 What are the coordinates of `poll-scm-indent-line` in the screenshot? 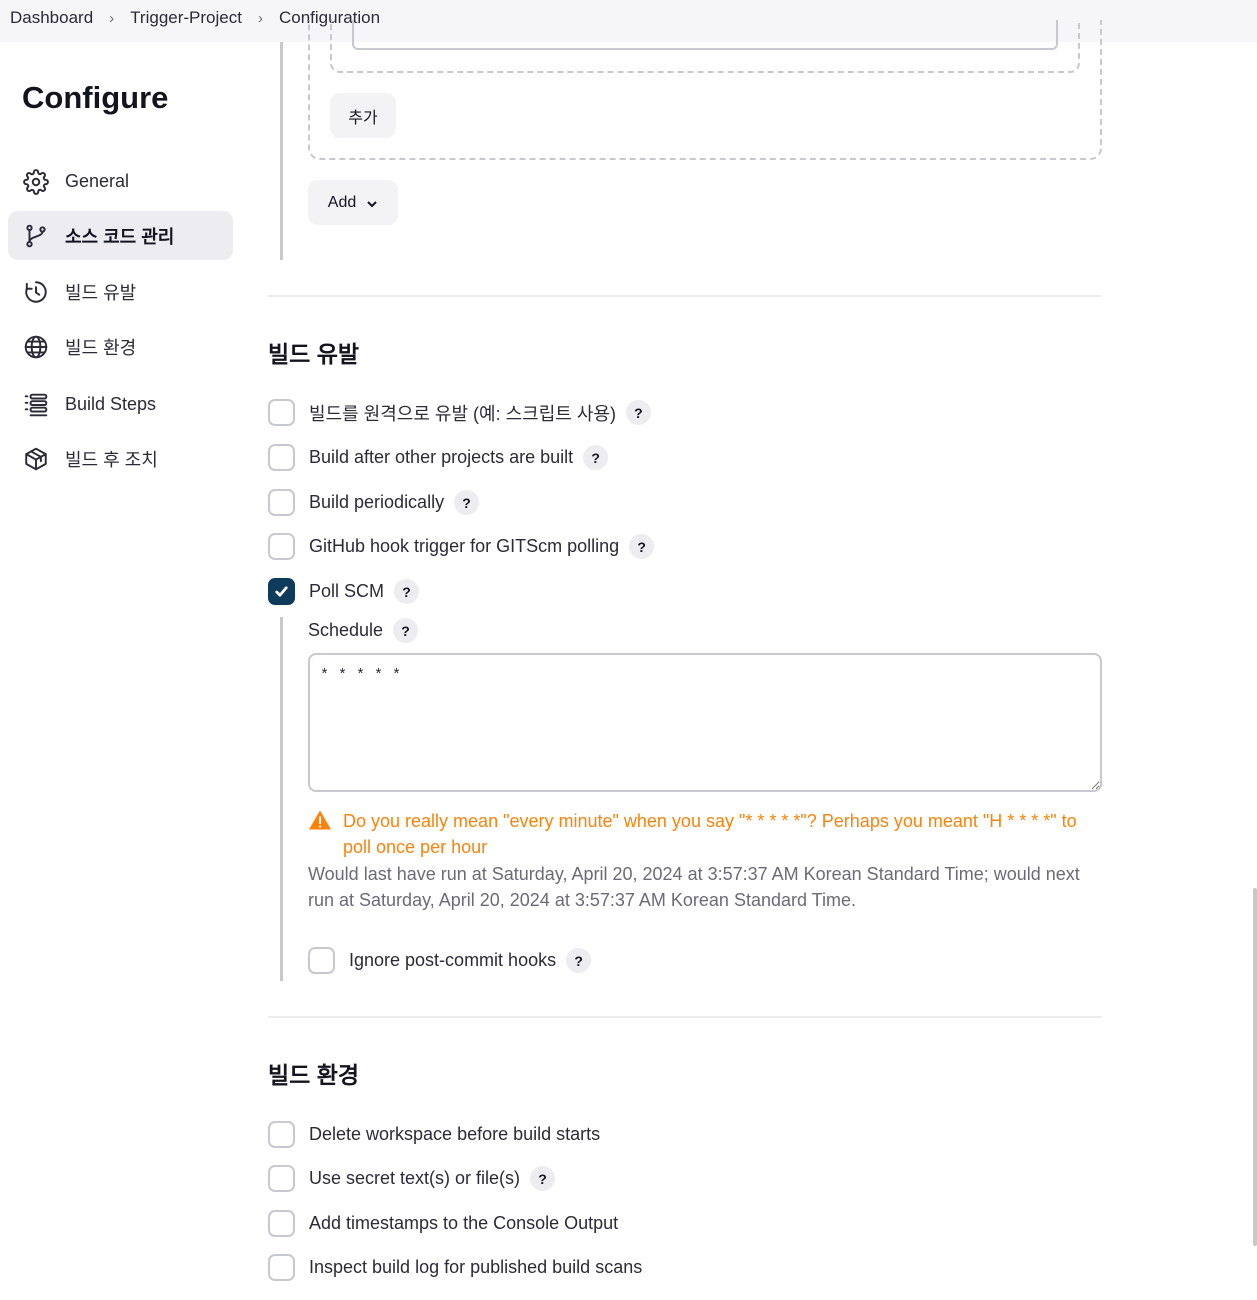 It's located at (281, 799).